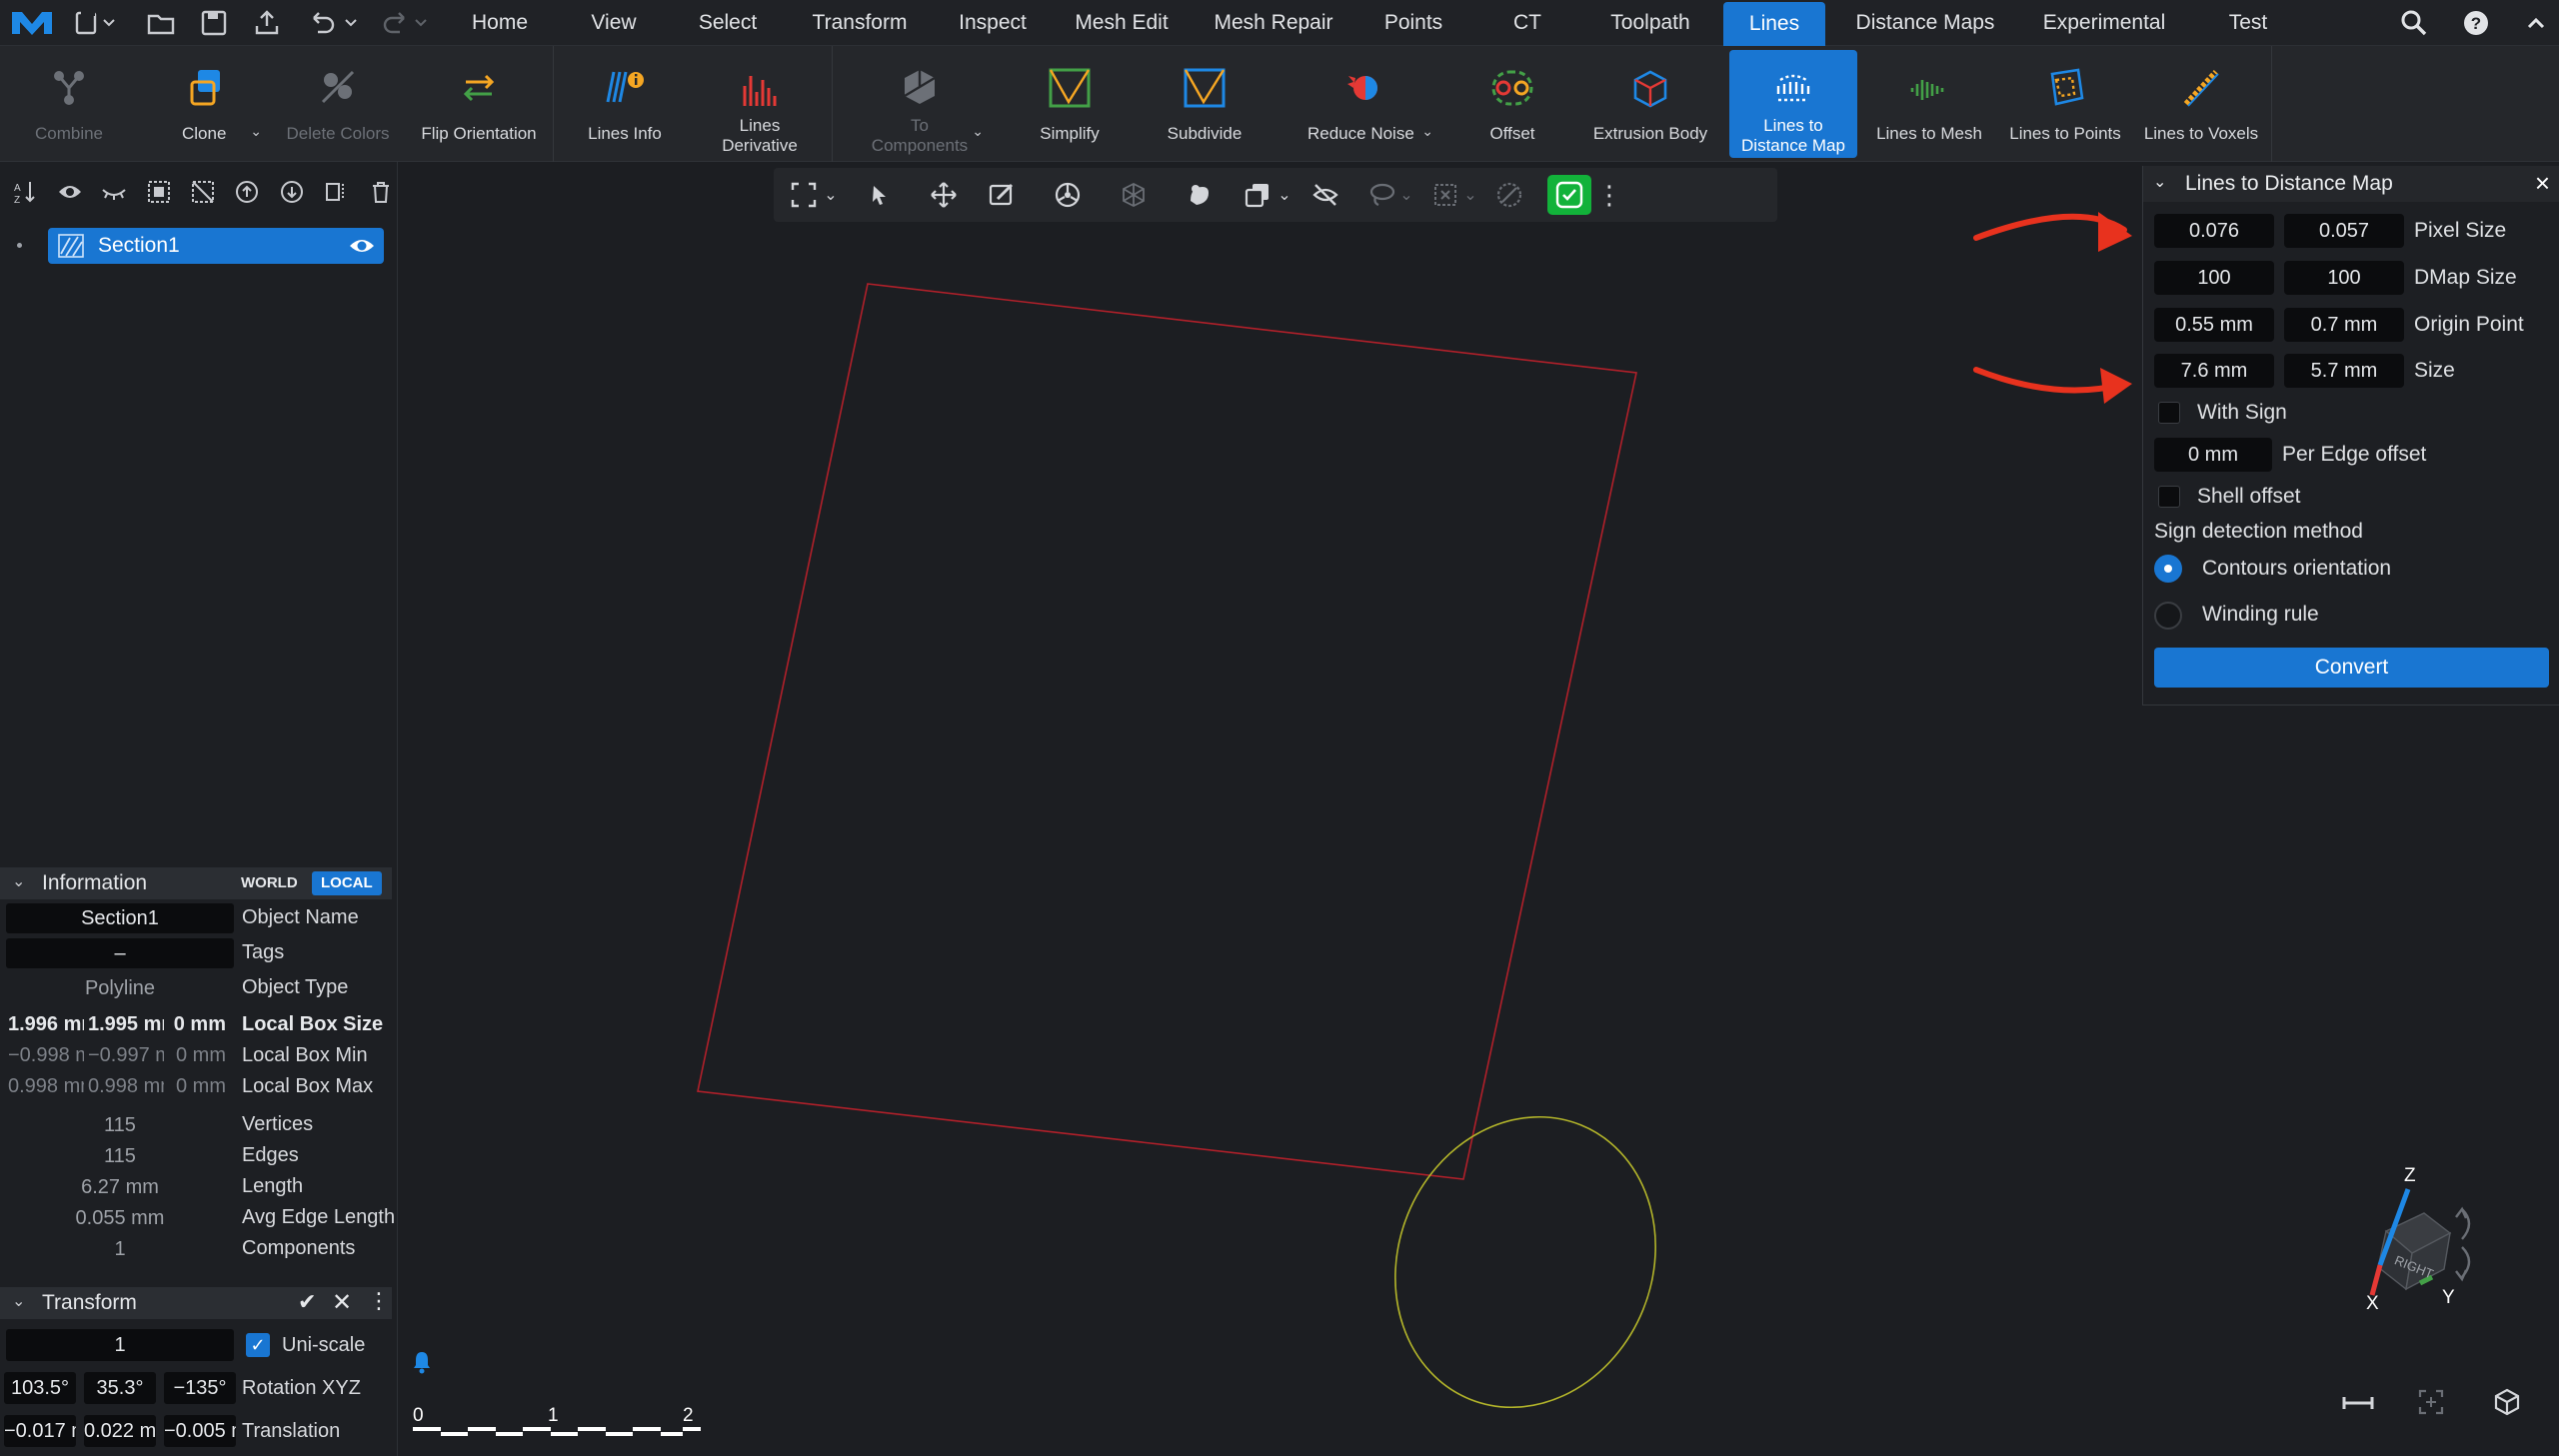 The width and height of the screenshot is (2559, 1456). Describe the element at coordinates (2214, 278) in the screenshot. I see `dmap-size-x-input: 100` at that location.